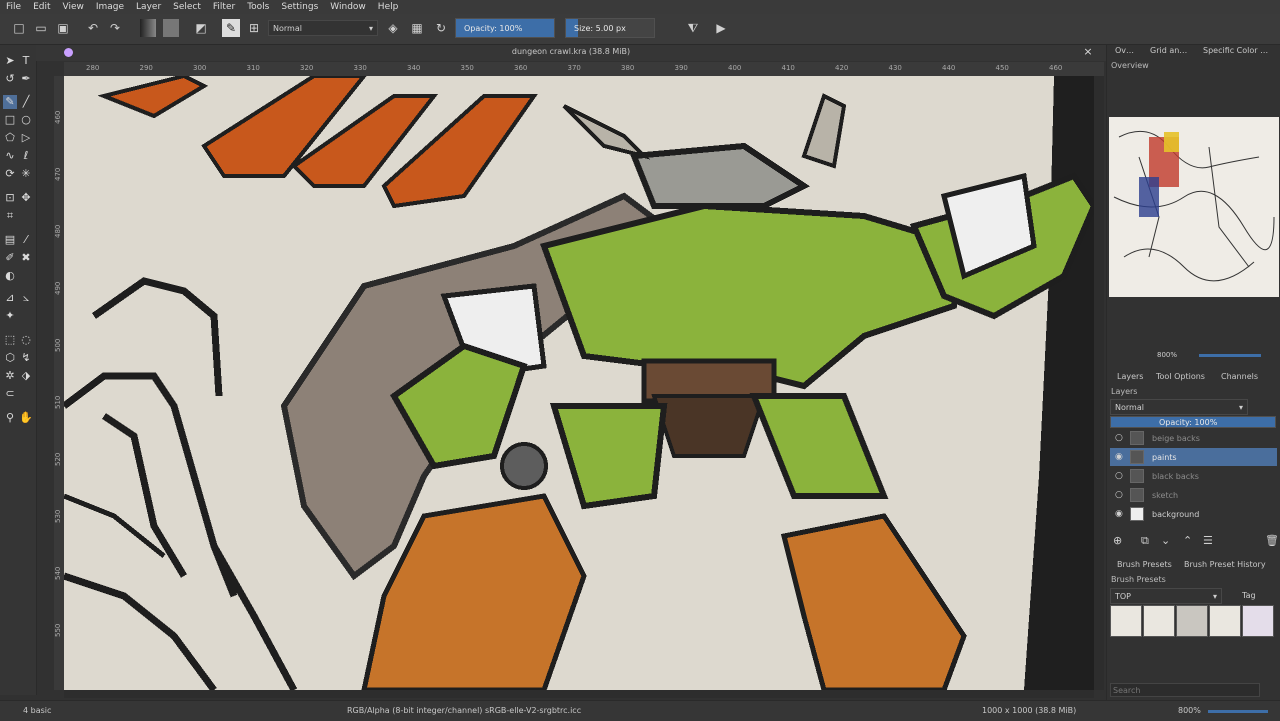 Image resolution: width=1280 pixels, height=721 pixels. I want to click on polyline-tool-icon: ▷, so click(26, 138).